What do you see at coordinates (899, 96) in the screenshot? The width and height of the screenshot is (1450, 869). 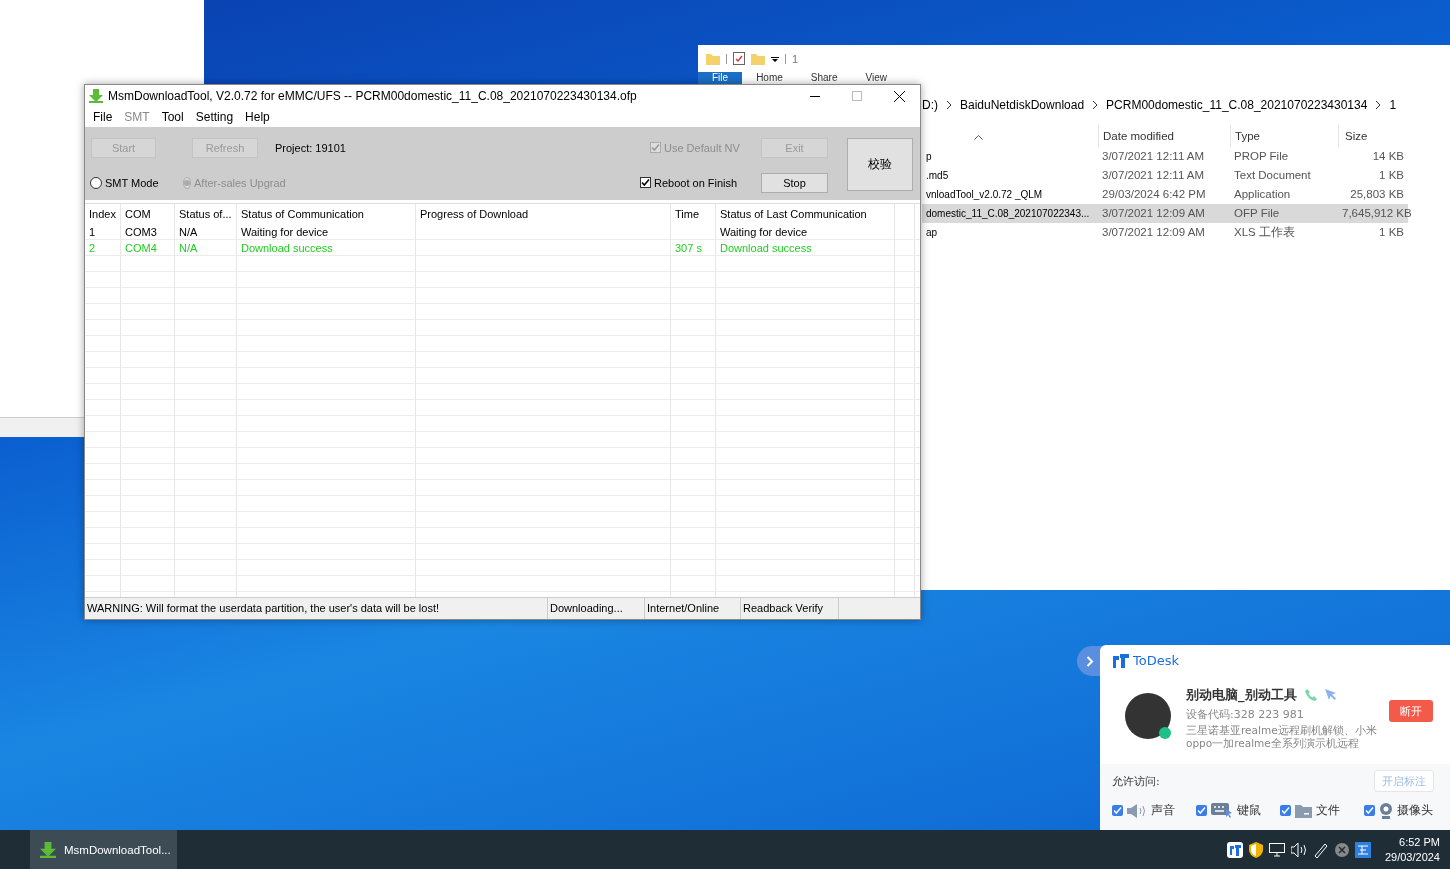 I see `close-icon` at bounding box center [899, 96].